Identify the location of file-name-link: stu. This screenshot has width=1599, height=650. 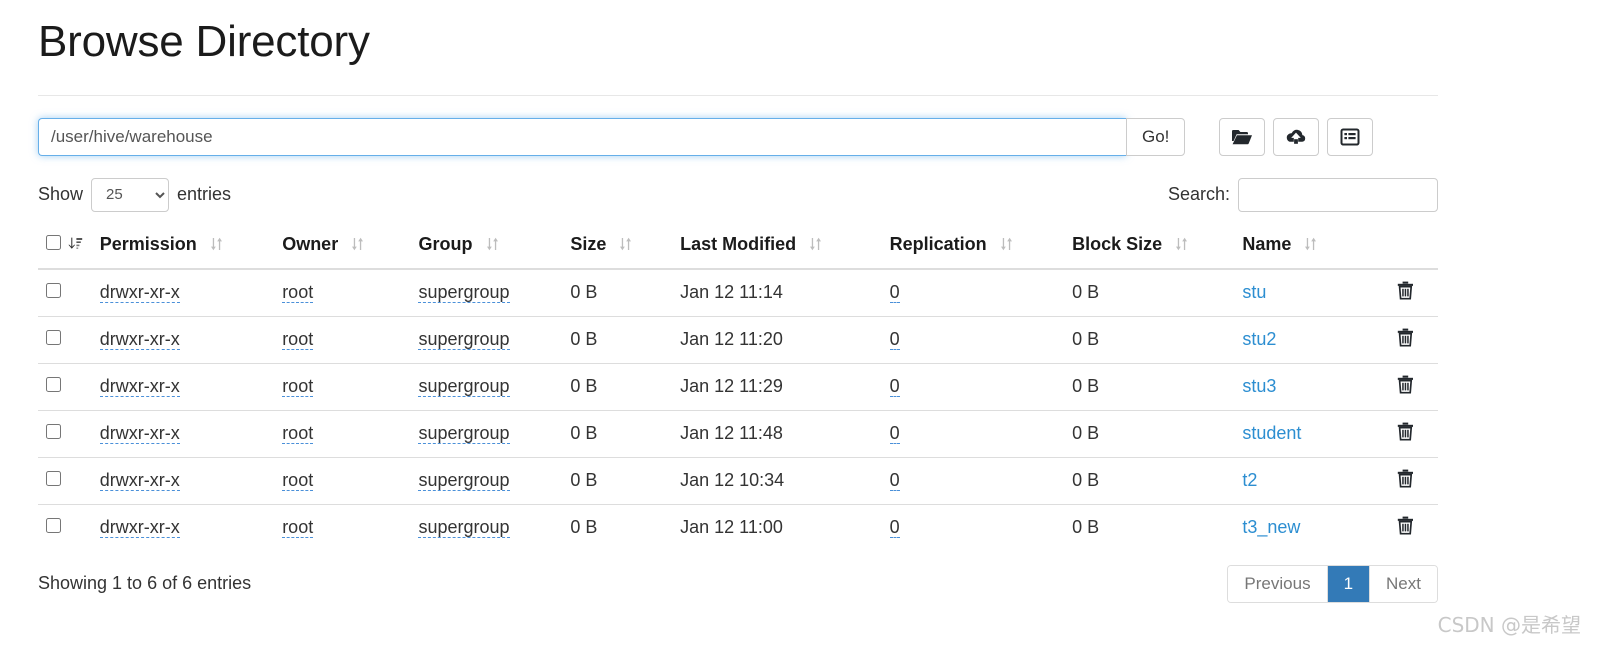
(1254, 292).